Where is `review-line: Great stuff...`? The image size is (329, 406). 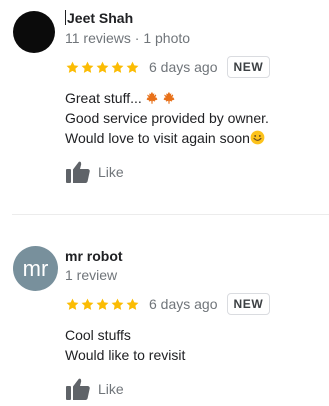
review-line: Great stuff... is located at coordinates (195, 98).